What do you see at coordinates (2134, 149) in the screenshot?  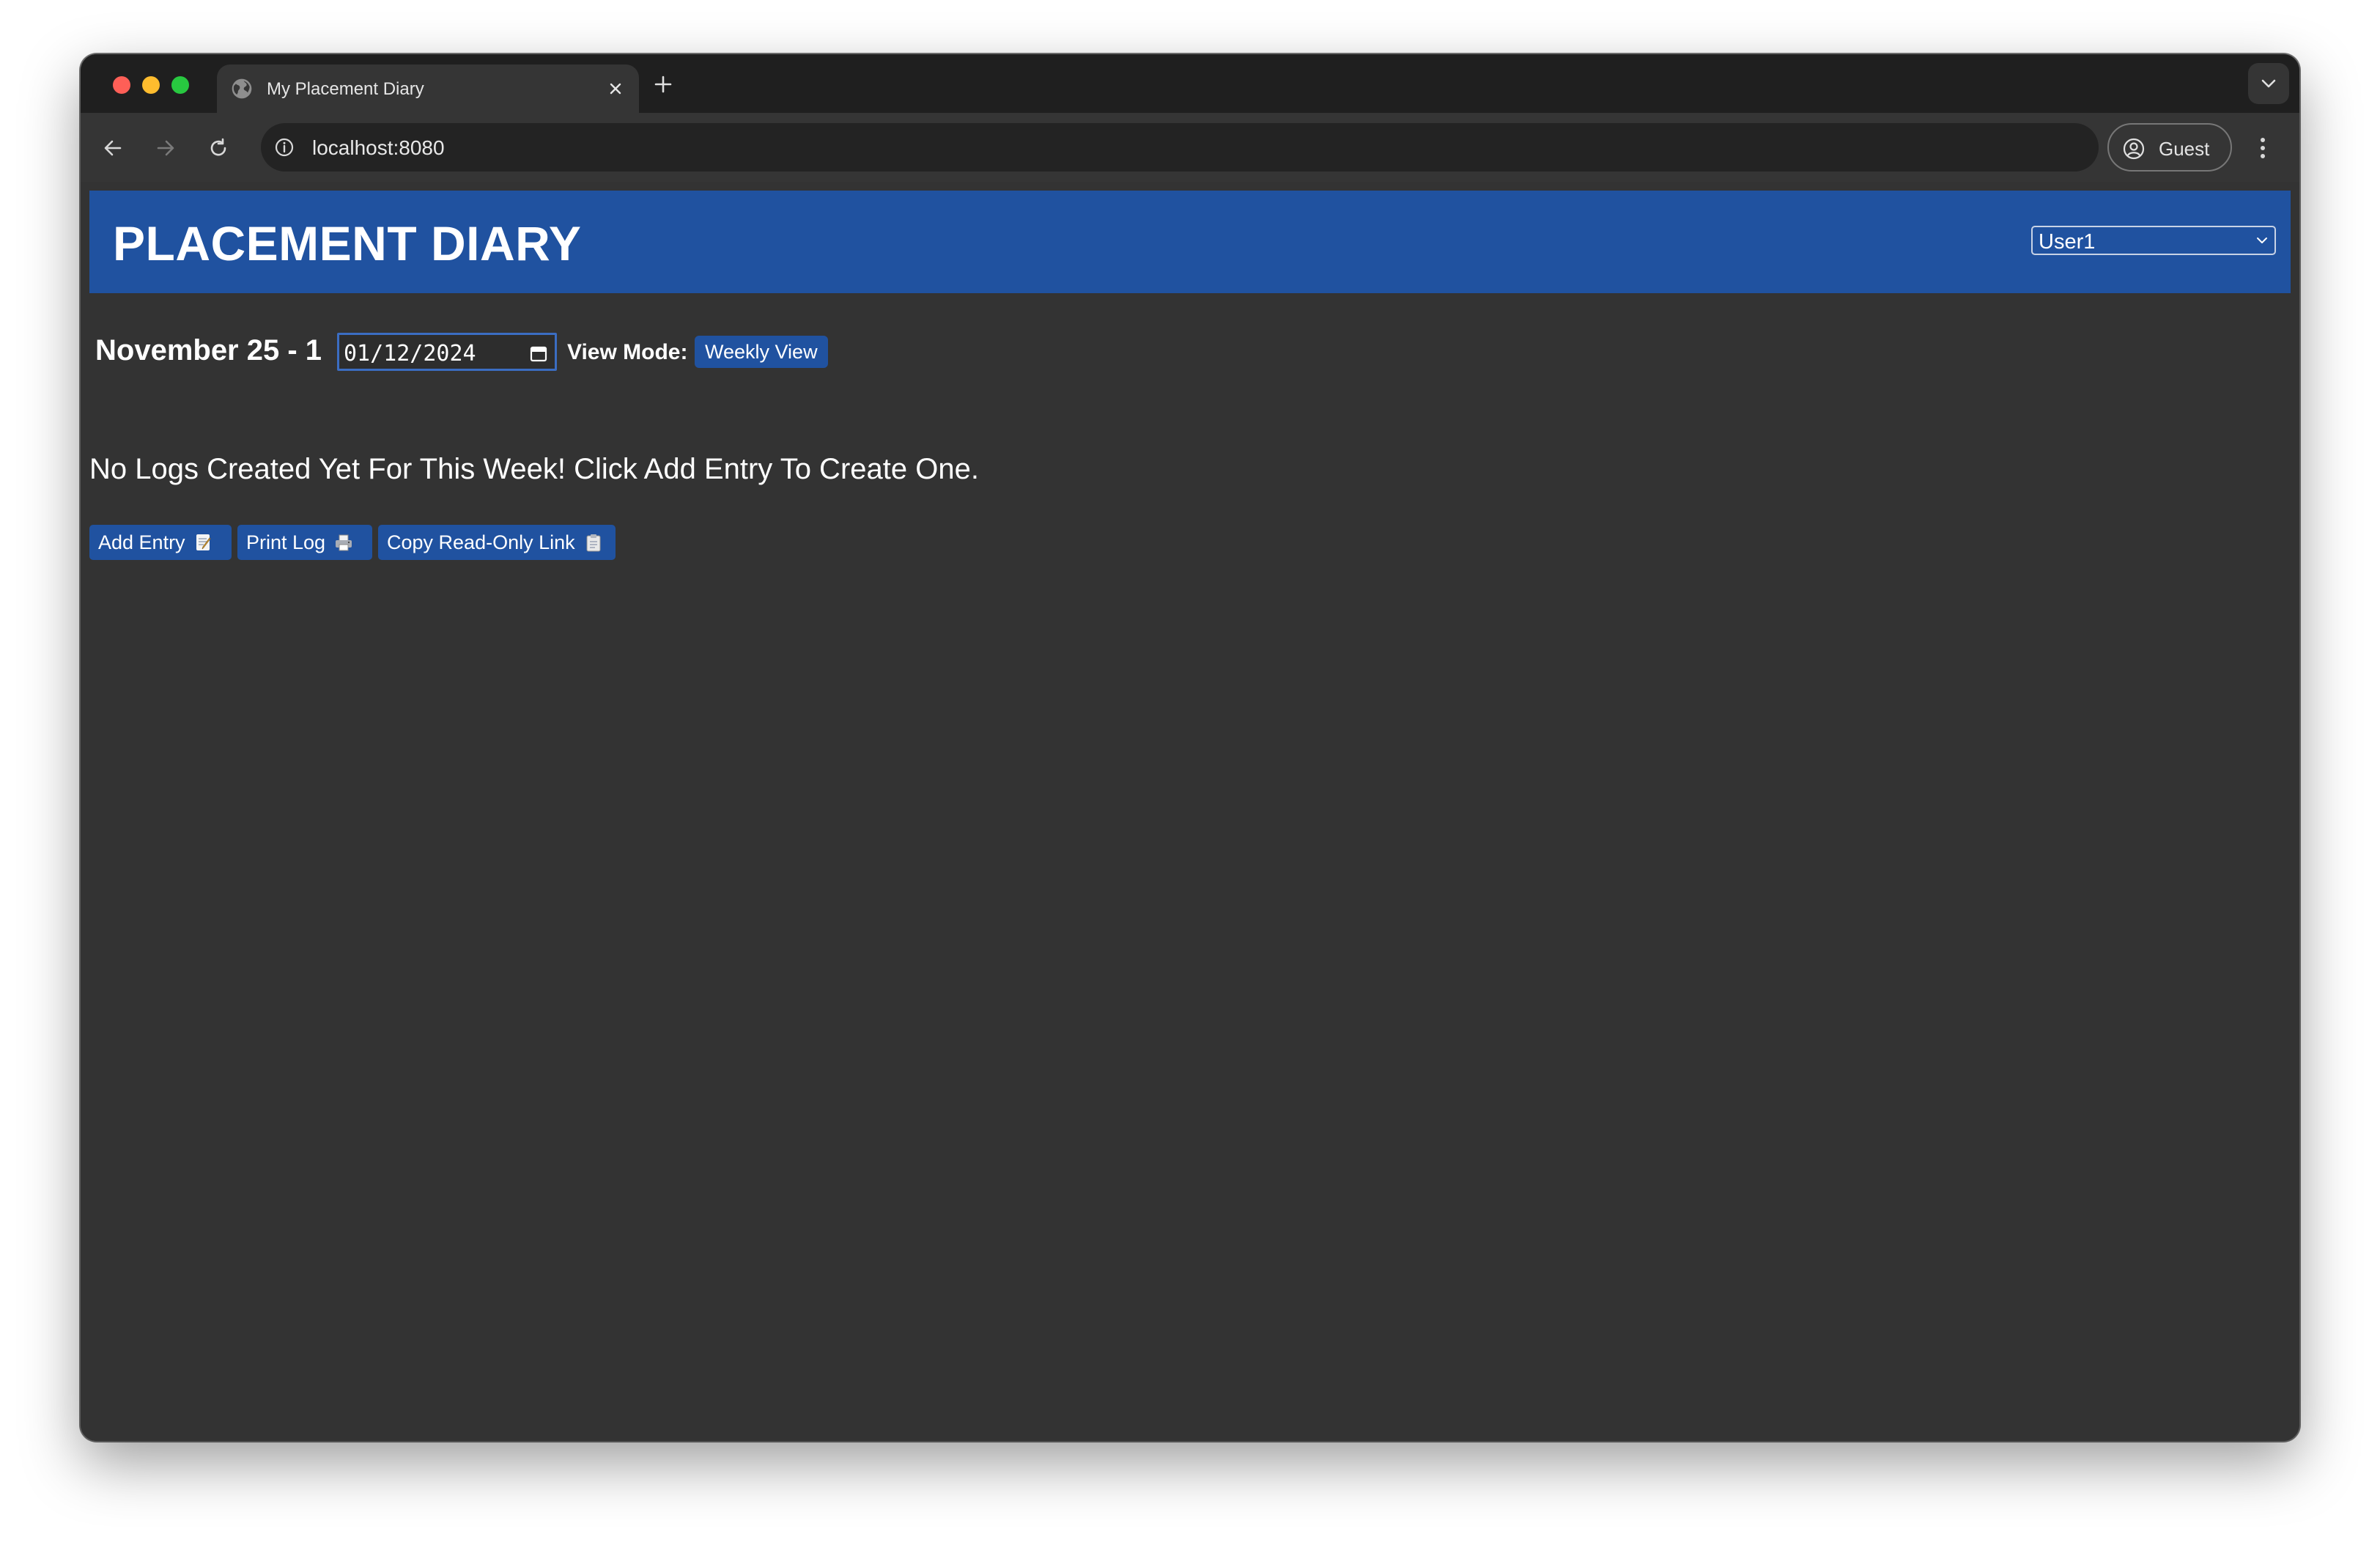 I see `profile-icon` at bounding box center [2134, 149].